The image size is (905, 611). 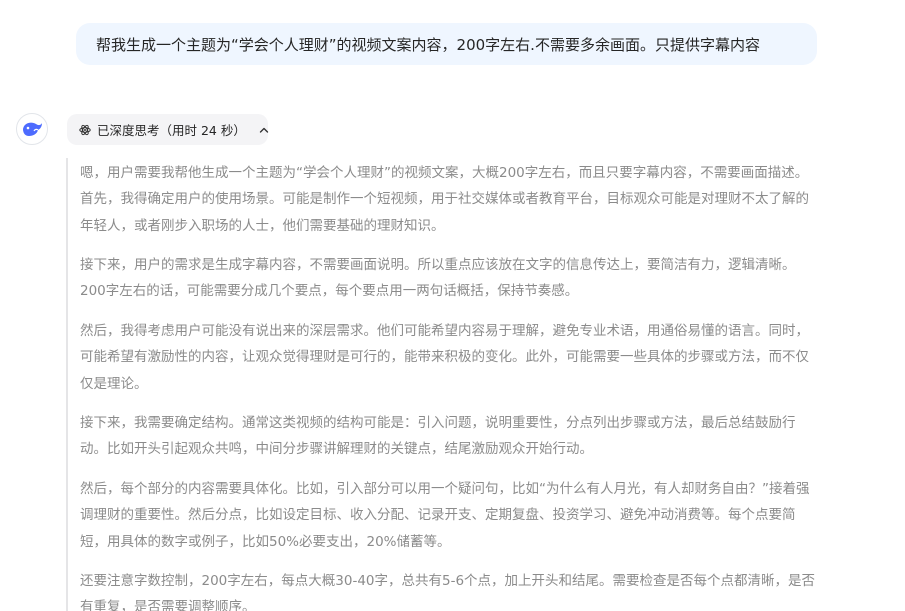 What do you see at coordinates (171, 130) in the screenshot?
I see `thinking-toggle-label: 已深度思考（用时 24 秒）` at bounding box center [171, 130].